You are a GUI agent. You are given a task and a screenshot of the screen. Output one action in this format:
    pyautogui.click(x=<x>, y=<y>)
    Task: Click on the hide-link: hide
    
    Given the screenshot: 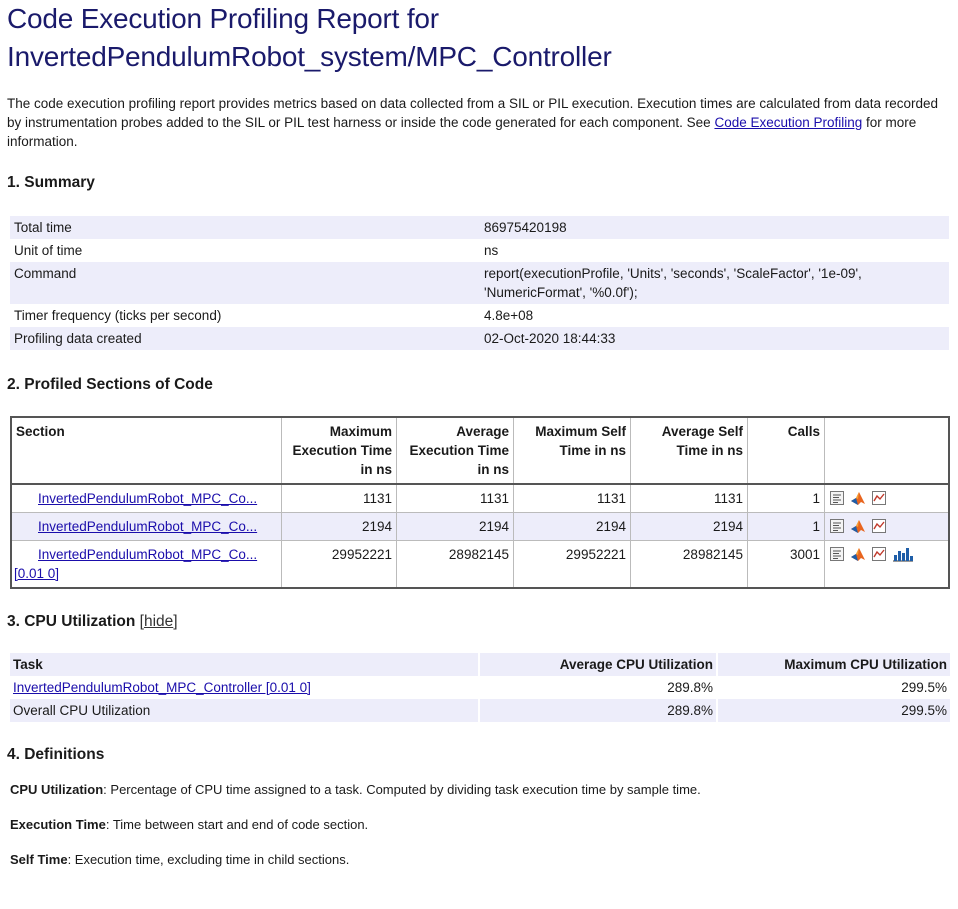 What is the action you would take?
    pyautogui.click(x=158, y=621)
    